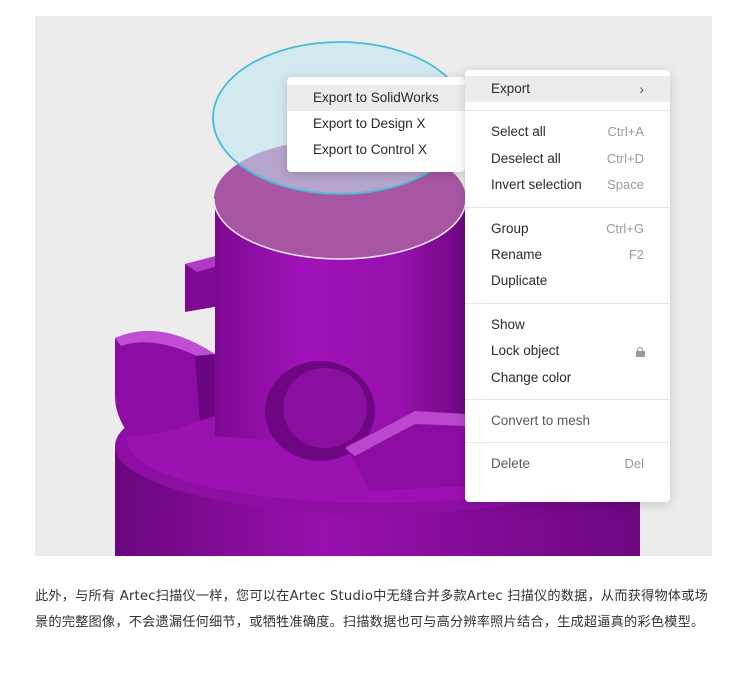 Image resolution: width=751 pixels, height=680 pixels. Describe the element at coordinates (517, 254) in the screenshot. I see `menu-item-label: Rename` at that location.